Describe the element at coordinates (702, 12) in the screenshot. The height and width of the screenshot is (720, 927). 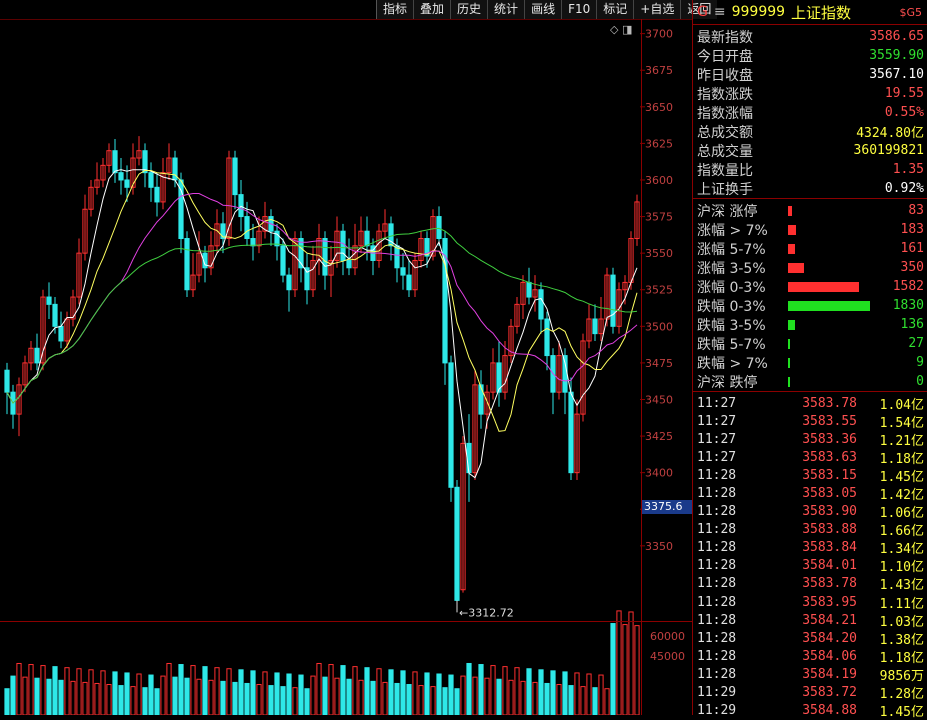
I see `g-icon: G` at that location.